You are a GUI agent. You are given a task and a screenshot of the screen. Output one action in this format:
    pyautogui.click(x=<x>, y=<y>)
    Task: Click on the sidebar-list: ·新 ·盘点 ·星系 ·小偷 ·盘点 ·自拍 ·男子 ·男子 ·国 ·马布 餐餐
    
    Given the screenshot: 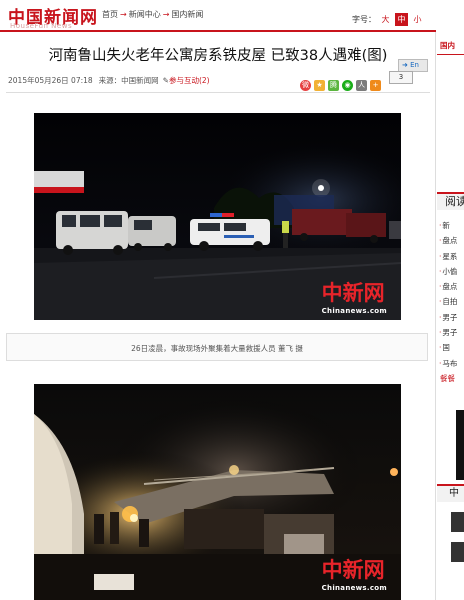 What is the action you would take?
    pyautogui.click(x=450, y=302)
    